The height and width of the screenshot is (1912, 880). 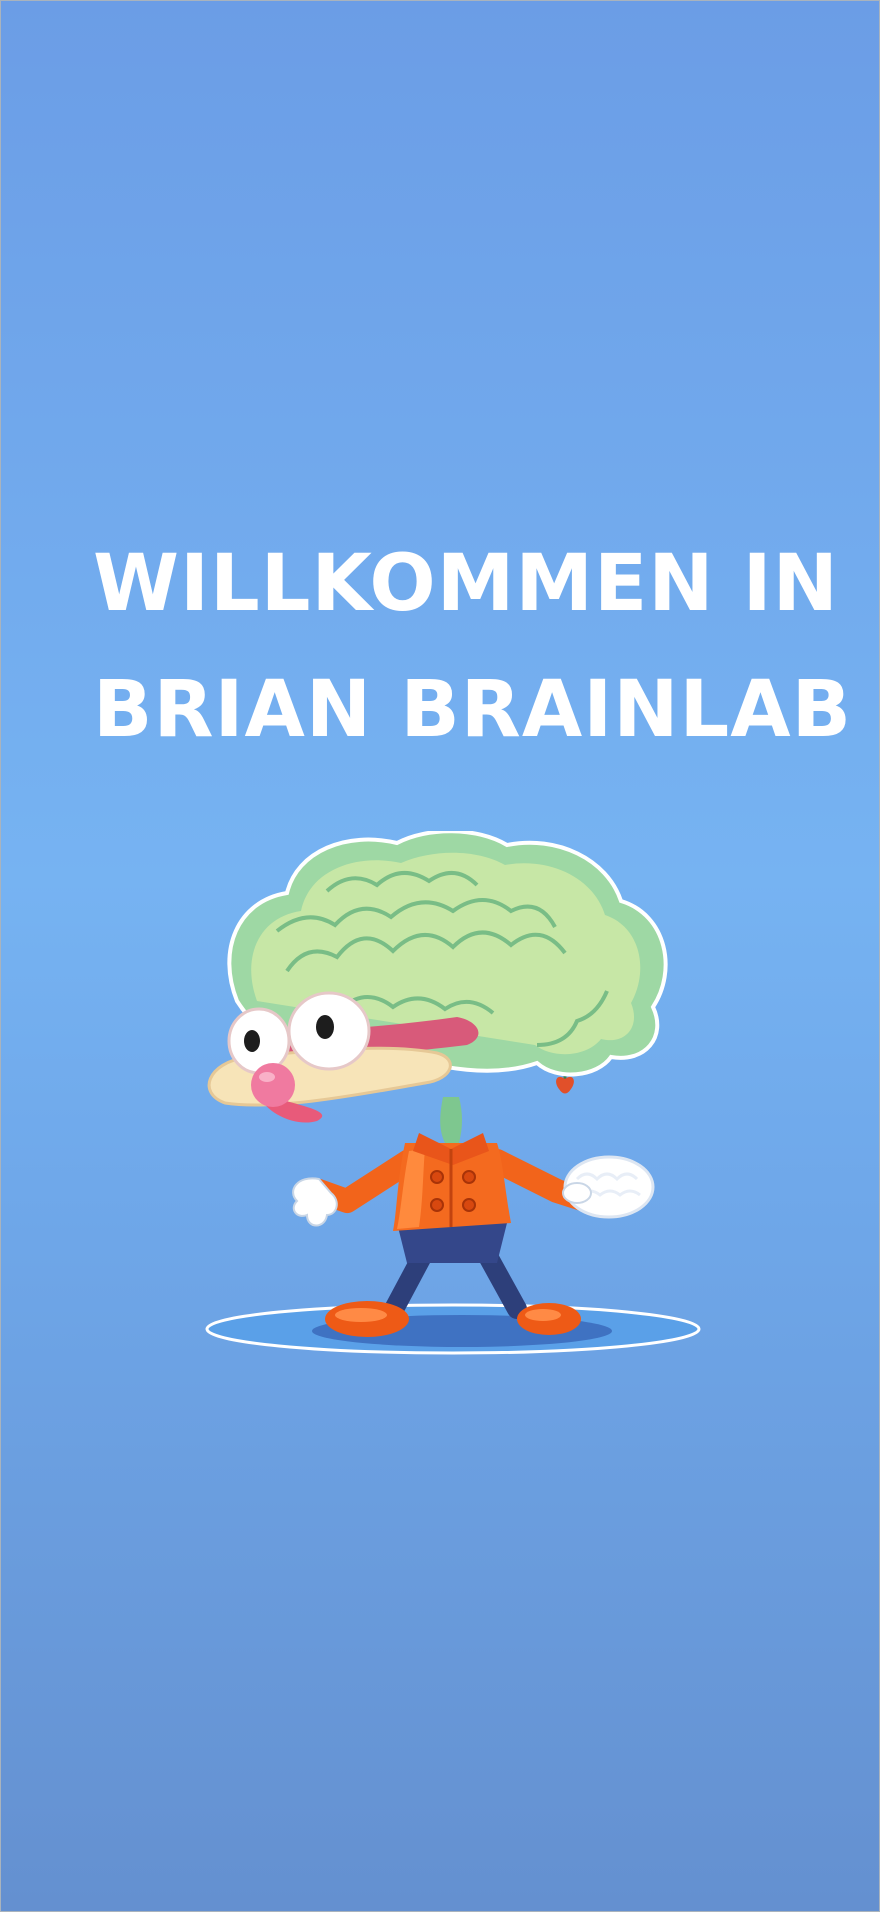 I want to click on welcome-title-line-2: Brian Brainlab, so click(x=473, y=710).